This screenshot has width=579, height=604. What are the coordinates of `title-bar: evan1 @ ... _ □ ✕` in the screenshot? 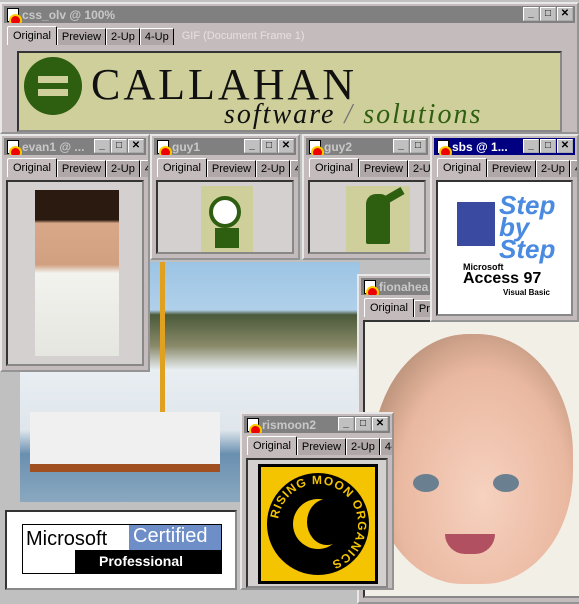 It's located at (75, 146).